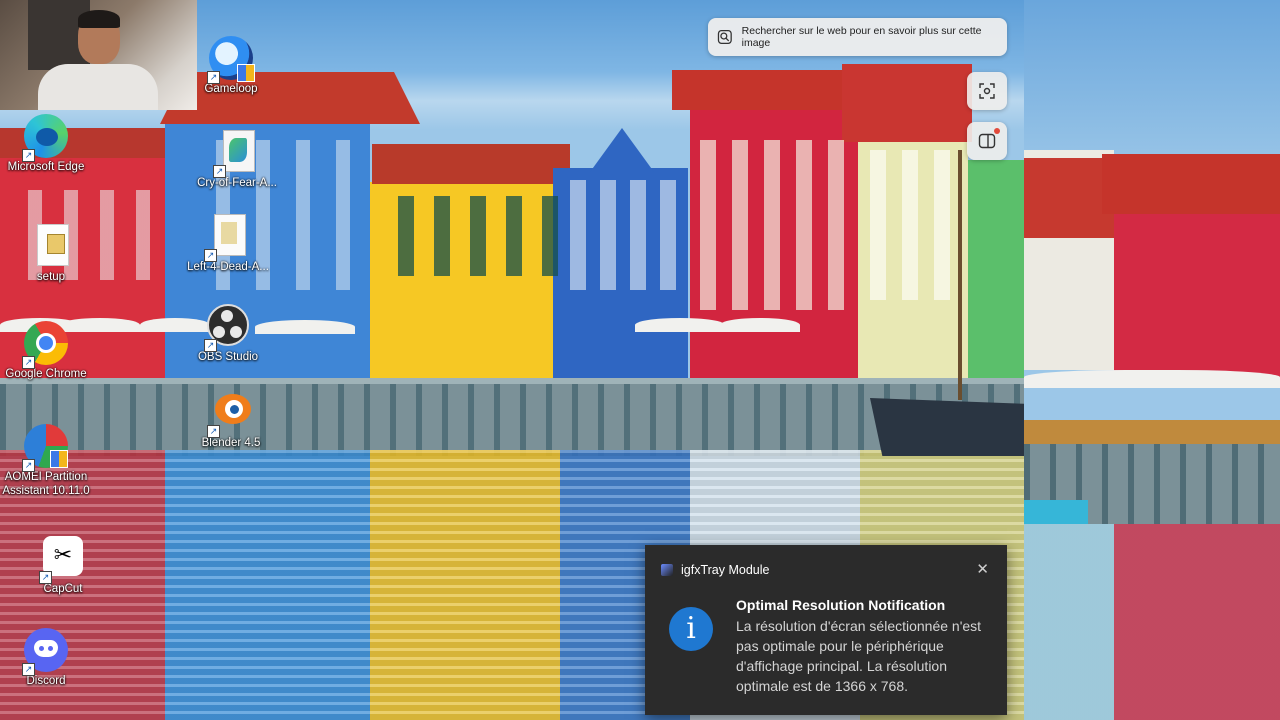 The image size is (1280, 720). I want to click on aomei-icon: ↗, so click(46, 447).